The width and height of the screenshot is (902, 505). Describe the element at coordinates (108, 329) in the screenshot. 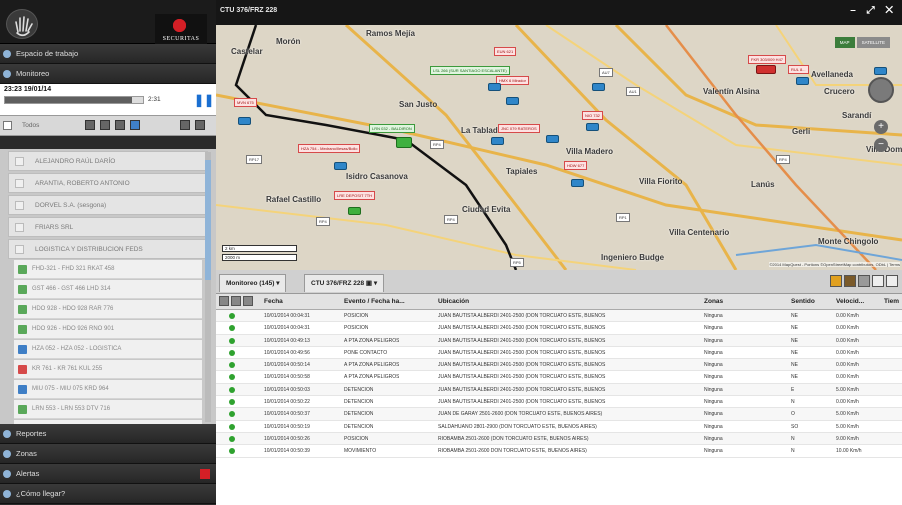

I see `vehicle-item: HDO 926 - HDO 926 RNO 901` at that location.